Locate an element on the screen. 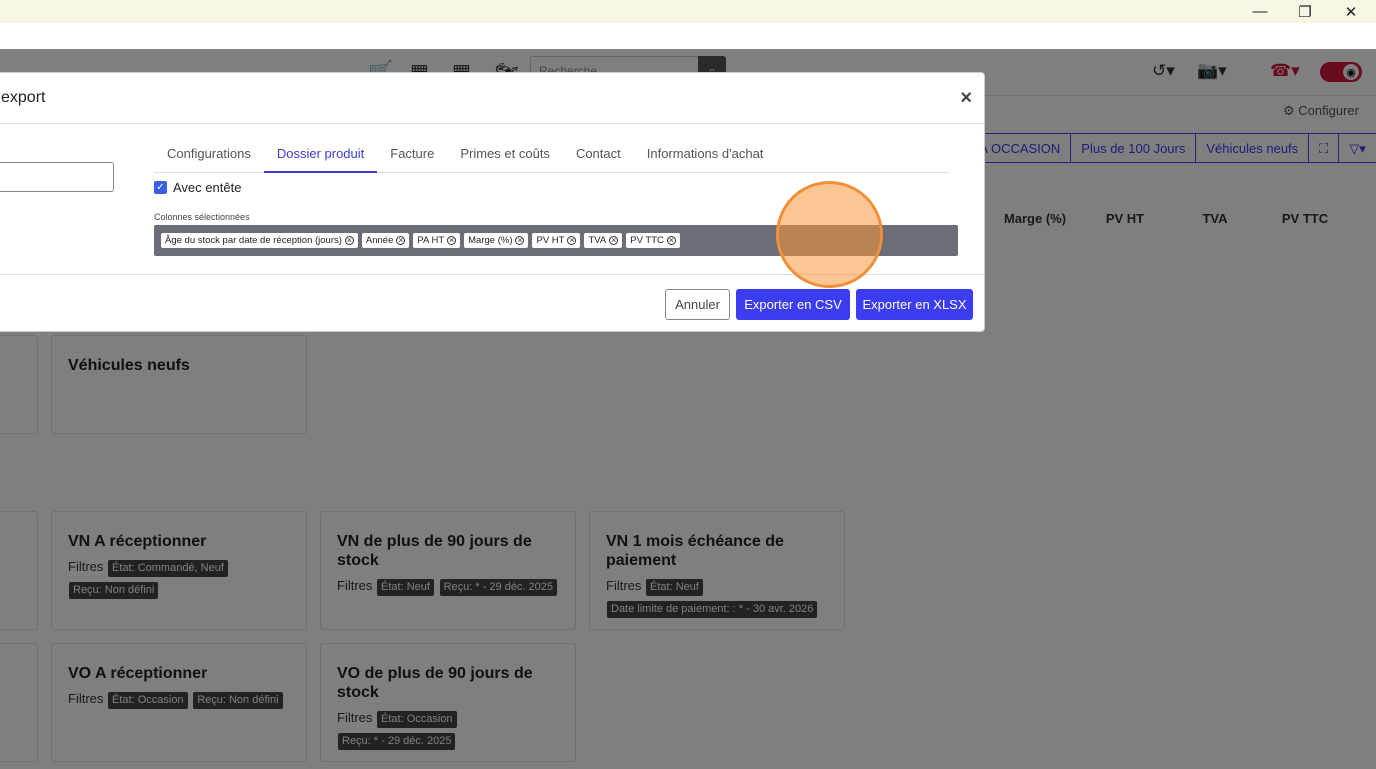 This screenshot has height=769, width=1376. tab-dossier-produit: Dossier produit is located at coordinates (320, 153).